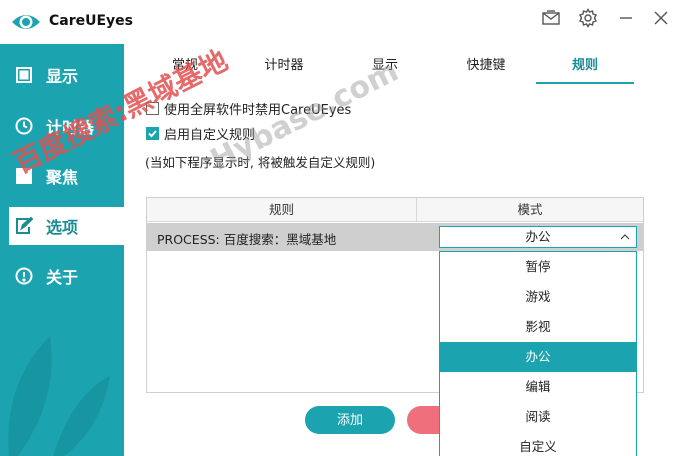  Describe the element at coordinates (152, 108) in the screenshot. I see `fullscreen-checkbox` at that location.